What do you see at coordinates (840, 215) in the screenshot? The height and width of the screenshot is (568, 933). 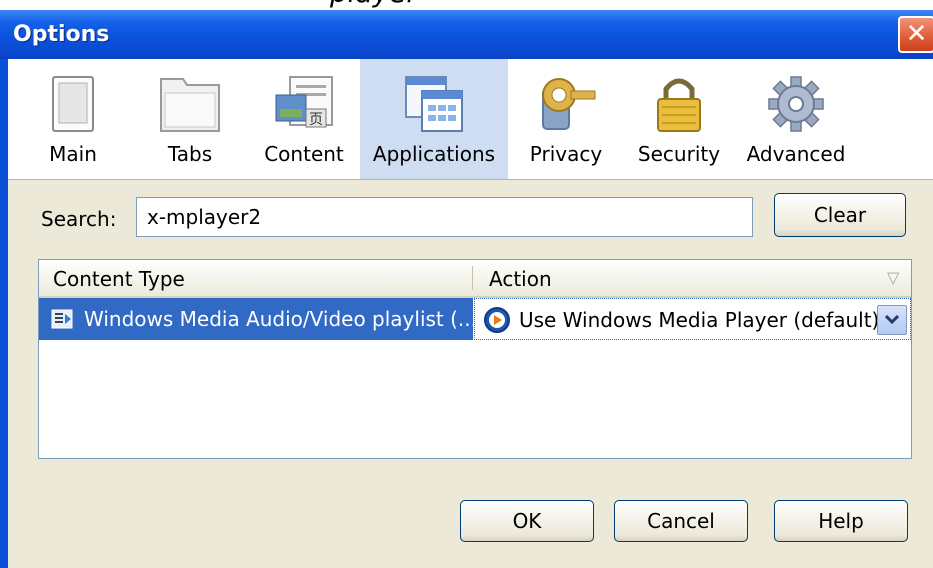 I see `clear-button: Clear` at bounding box center [840, 215].